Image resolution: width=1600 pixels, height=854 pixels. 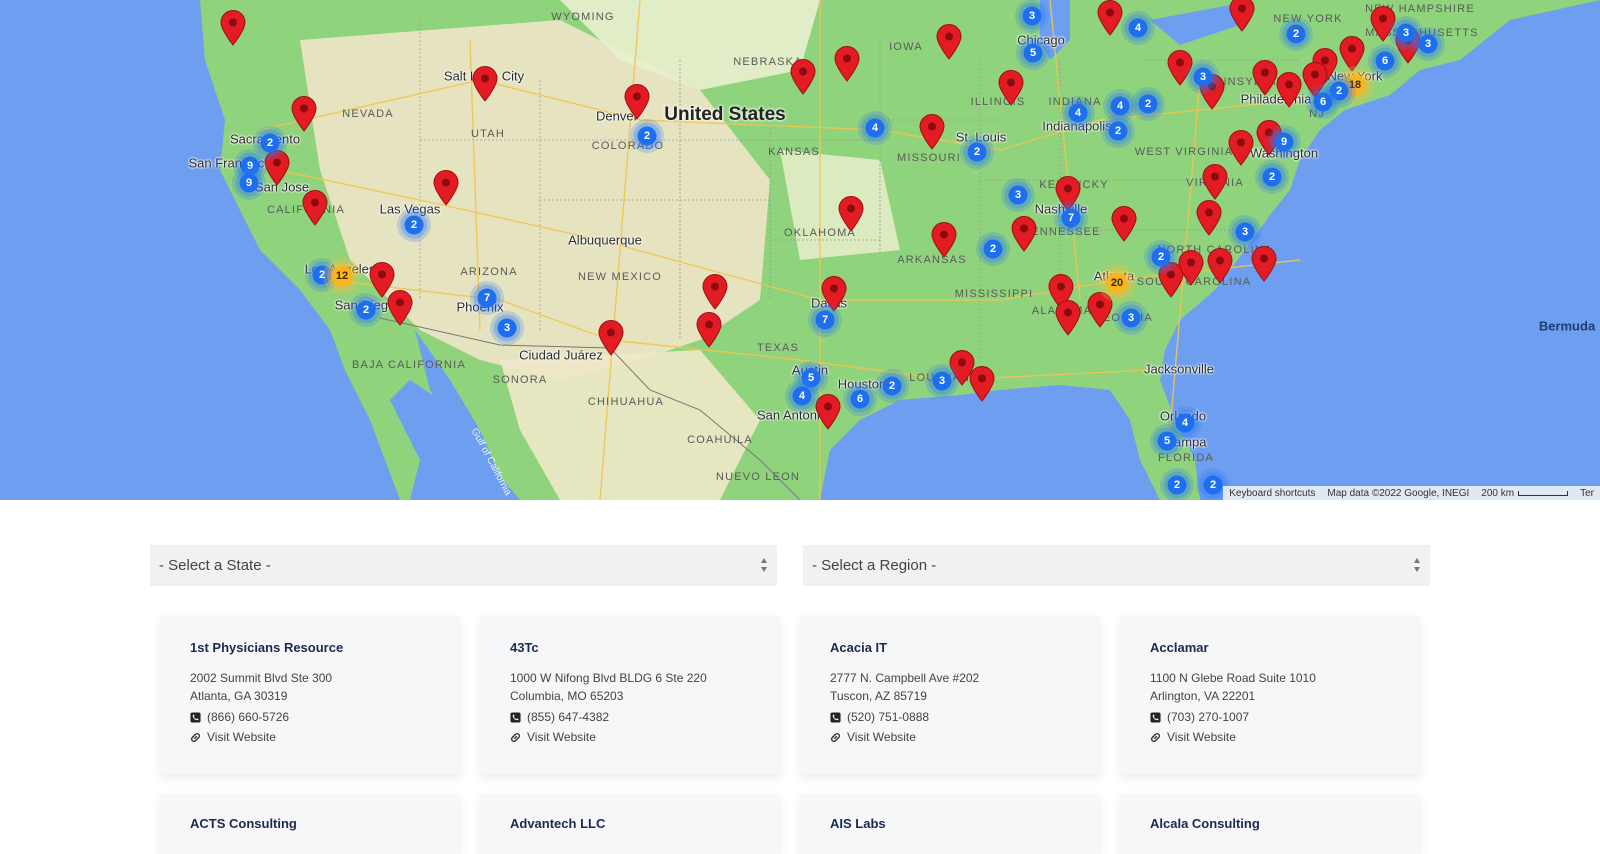 I want to click on map-cluster-count: 6, so click(x=1323, y=102).